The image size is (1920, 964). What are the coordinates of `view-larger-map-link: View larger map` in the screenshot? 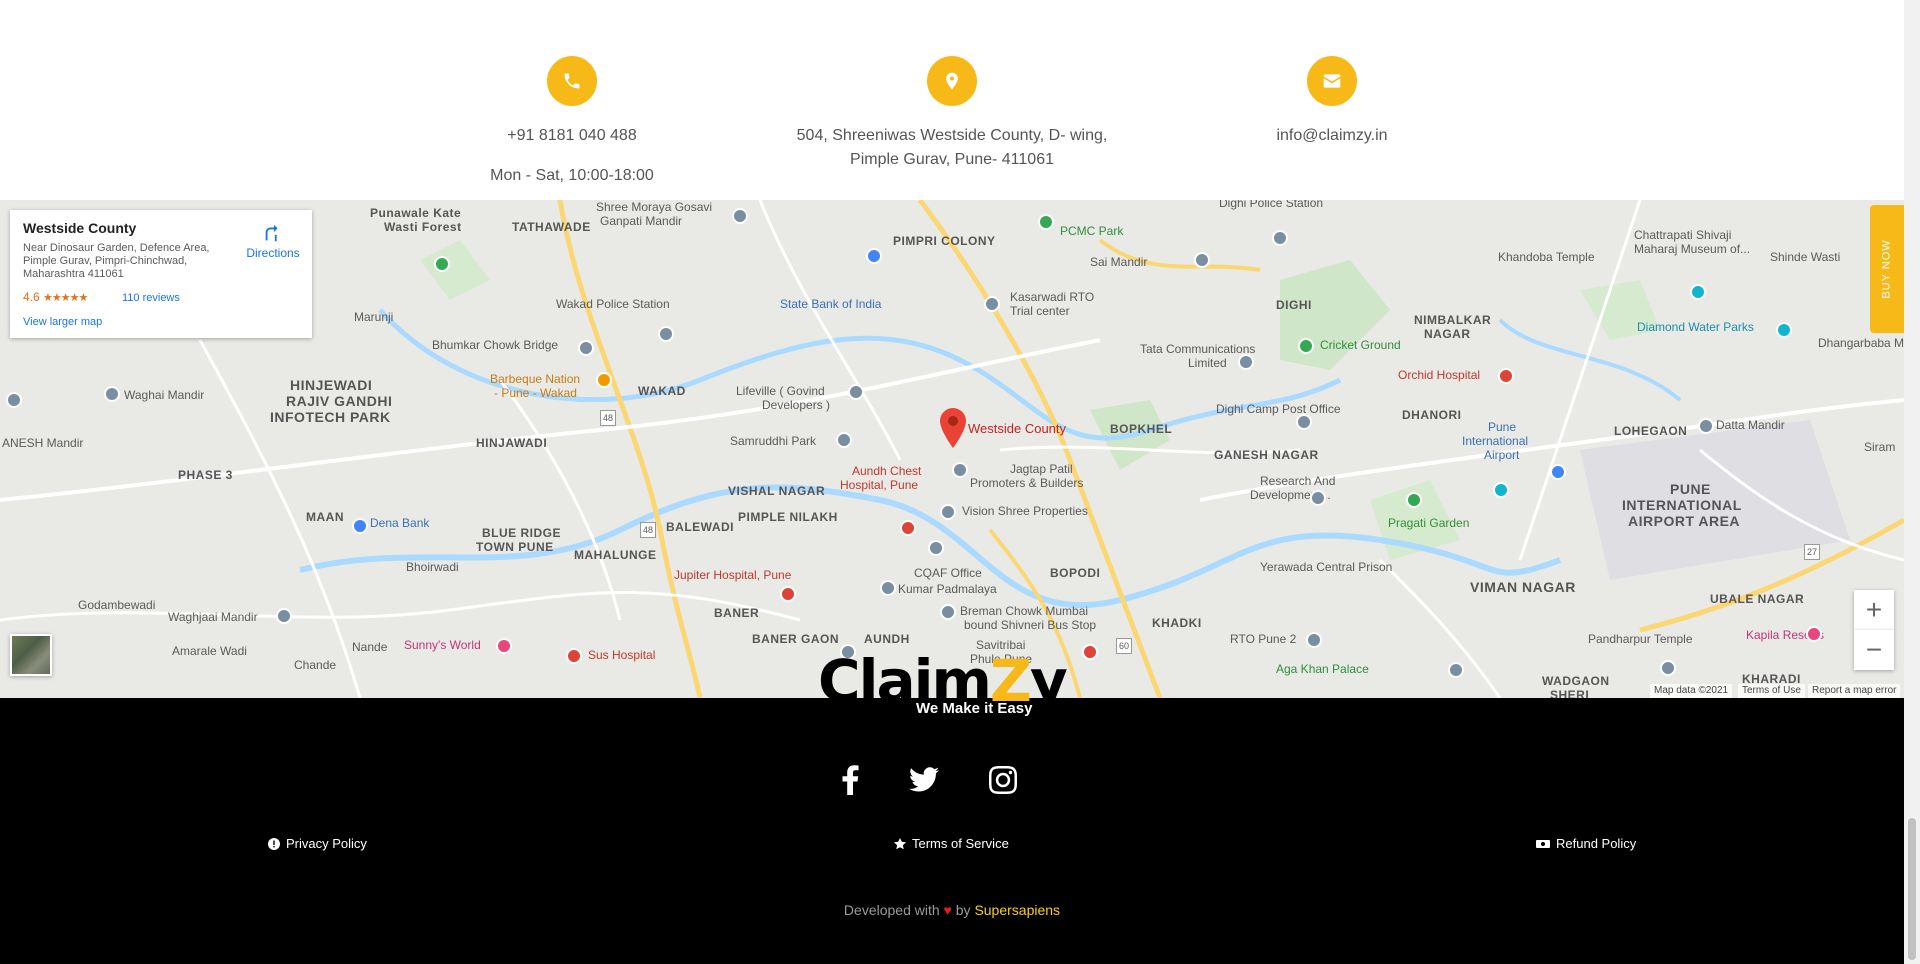 It's located at (62, 322).